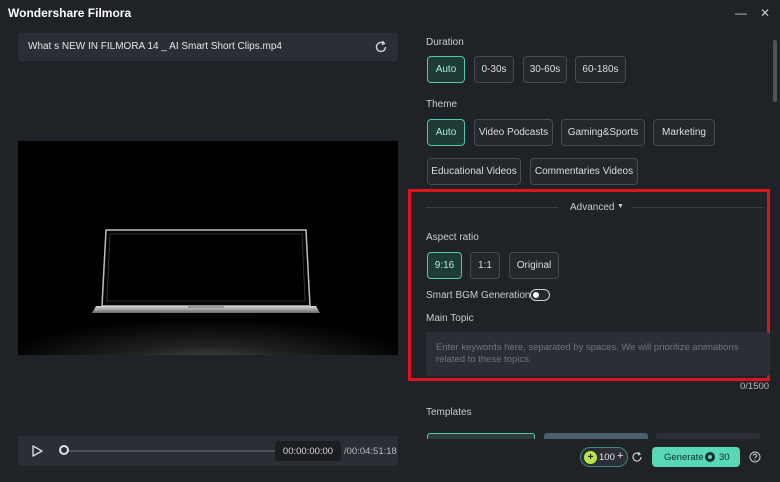 The image size is (780, 482). Describe the element at coordinates (494, 69) in the screenshot. I see `duration-option-0-30s: 0-30s` at that location.